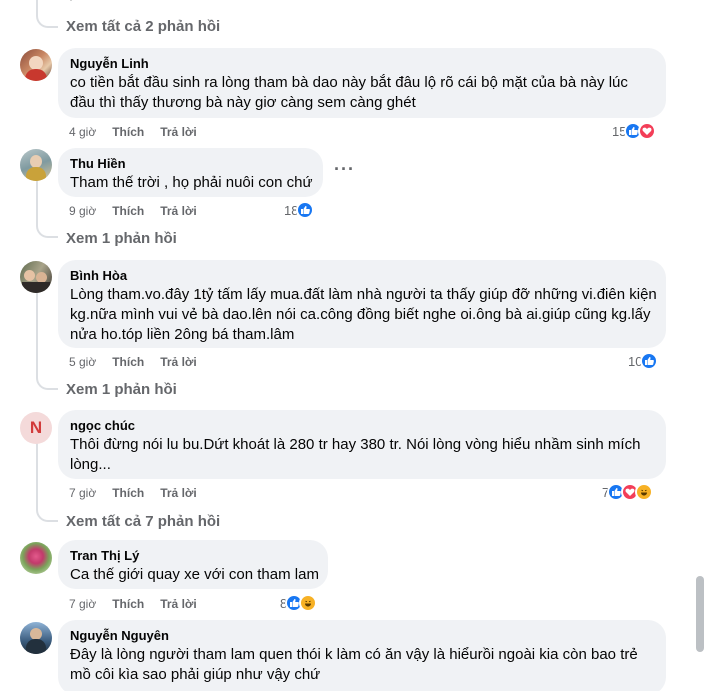 The image size is (706, 691). Describe the element at coordinates (362, 426) in the screenshot. I see `comment-author: ngọc chúc` at that location.